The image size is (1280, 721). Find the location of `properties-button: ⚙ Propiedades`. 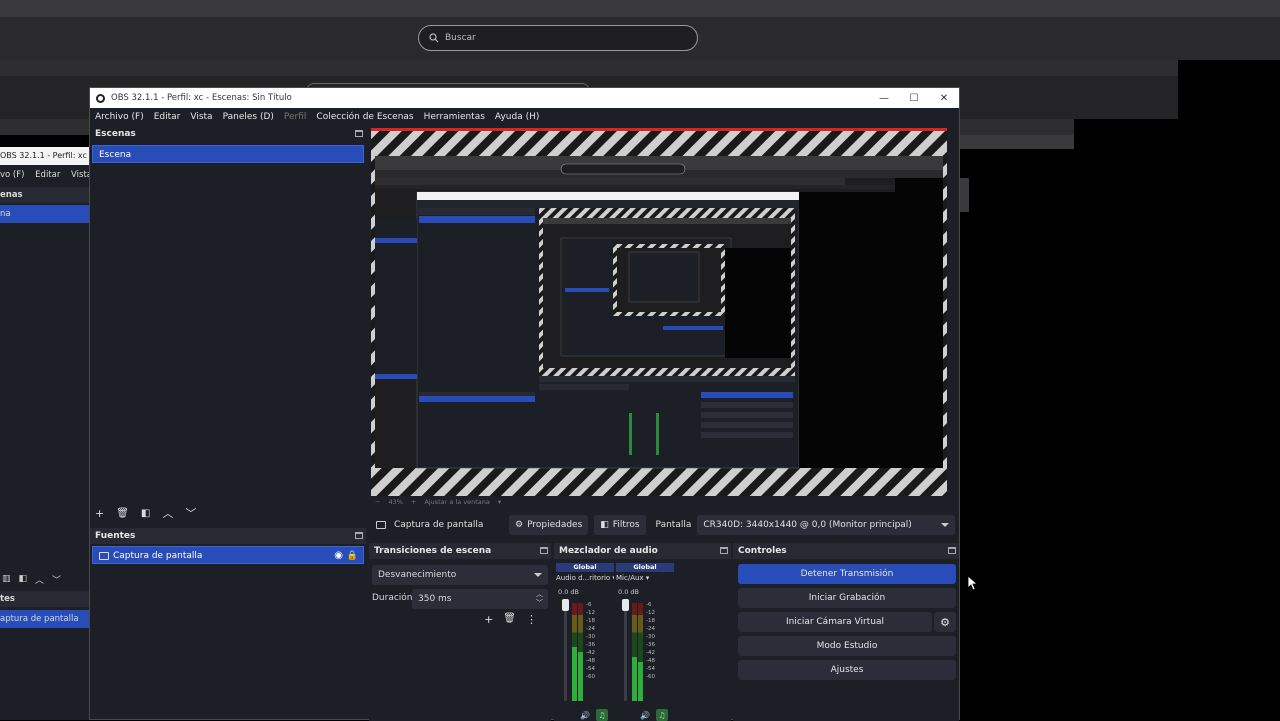

properties-button: ⚙ Propiedades is located at coordinates (549, 525).